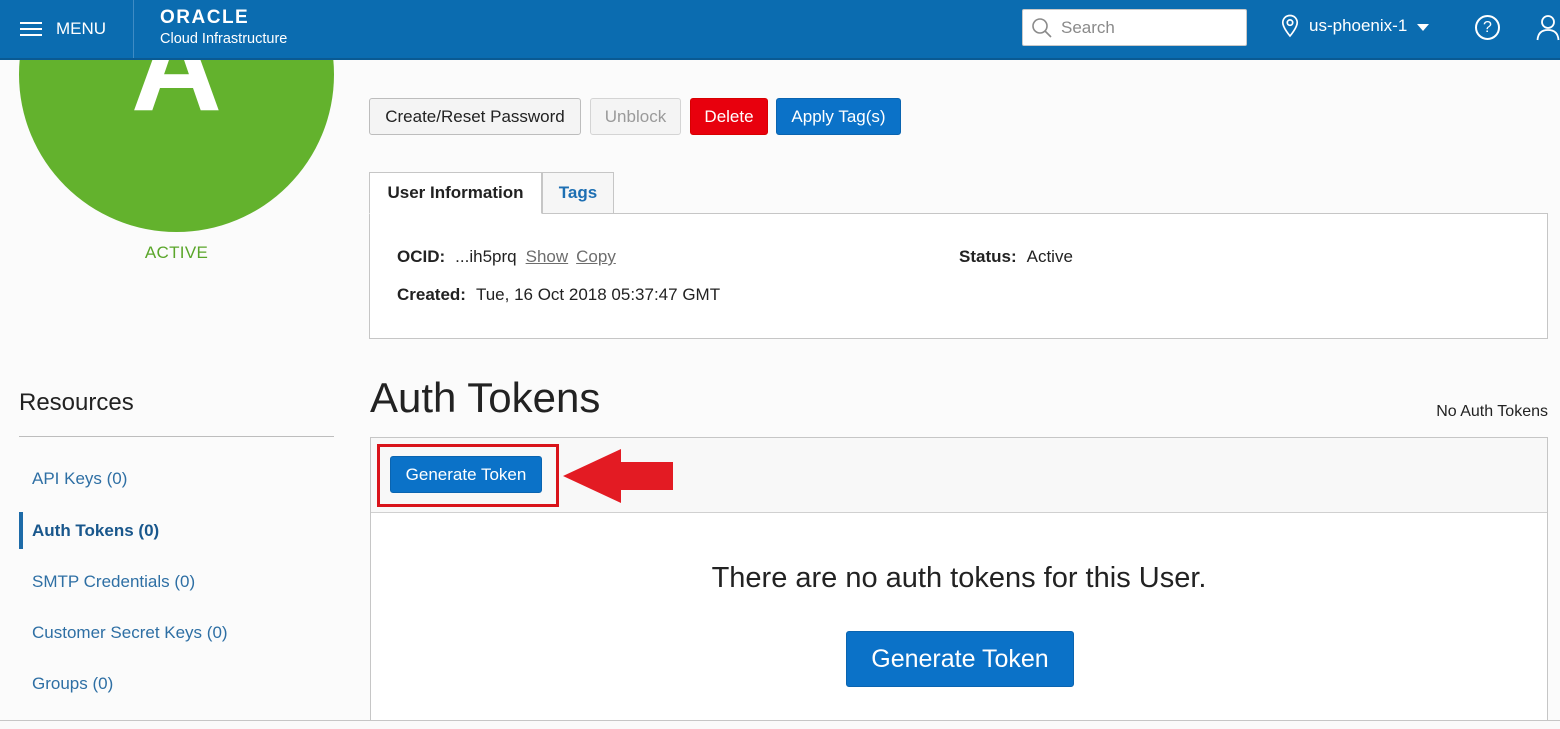  Describe the element at coordinates (960, 659) in the screenshot. I see `generate-token-large-button: Generate Token` at that location.